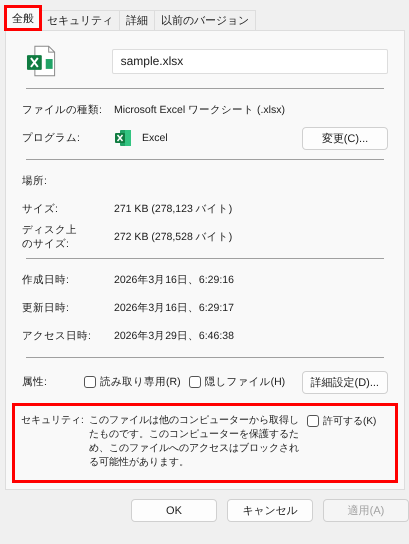  I want to click on field-label: サイズ:, so click(40, 209).